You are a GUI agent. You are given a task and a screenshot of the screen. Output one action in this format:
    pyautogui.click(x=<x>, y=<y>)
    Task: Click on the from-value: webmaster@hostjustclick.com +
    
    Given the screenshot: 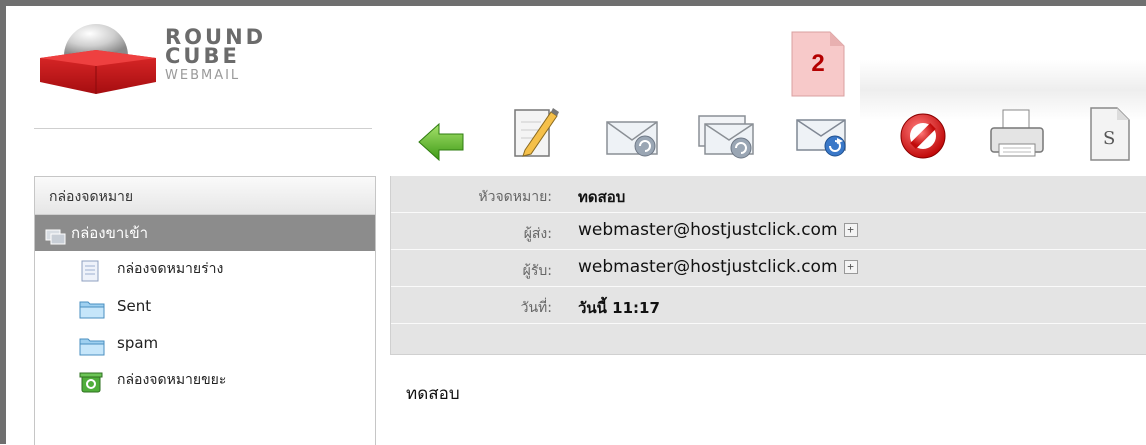 What is the action you would take?
    pyautogui.click(x=718, y=230)
    